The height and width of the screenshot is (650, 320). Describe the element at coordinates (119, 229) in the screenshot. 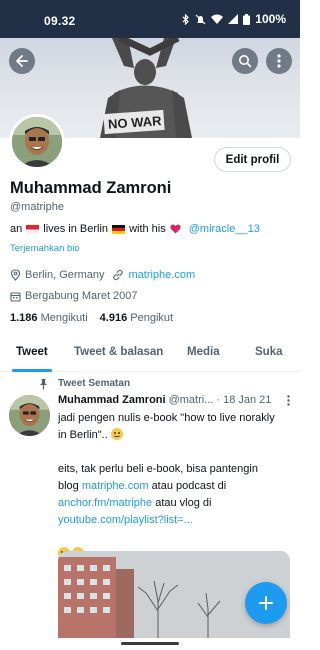

I see `germany-flag-icon` at that location.